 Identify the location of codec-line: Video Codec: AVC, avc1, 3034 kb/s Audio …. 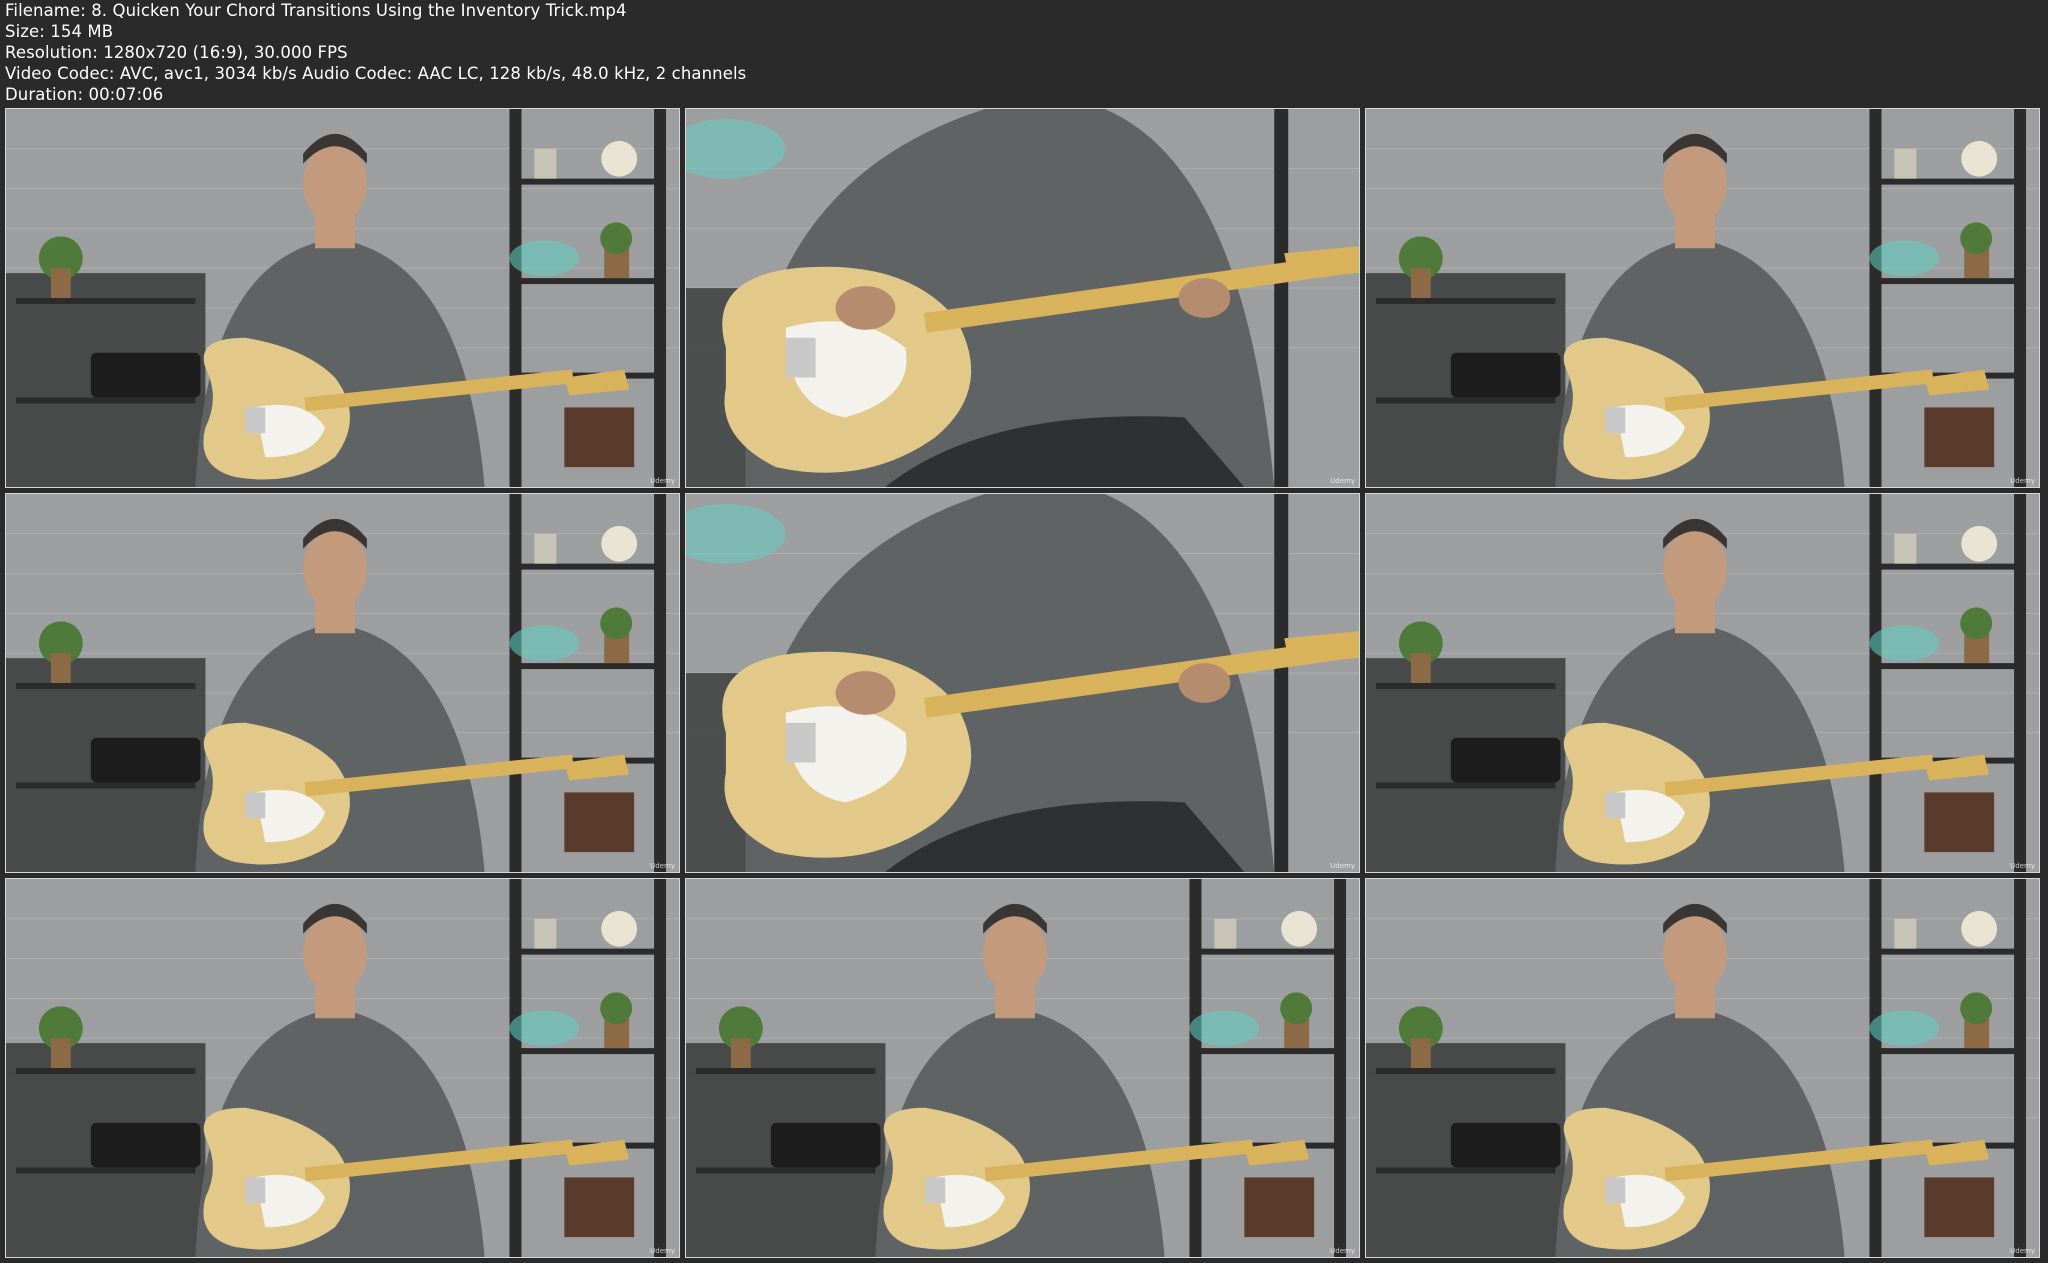
(376, 73).